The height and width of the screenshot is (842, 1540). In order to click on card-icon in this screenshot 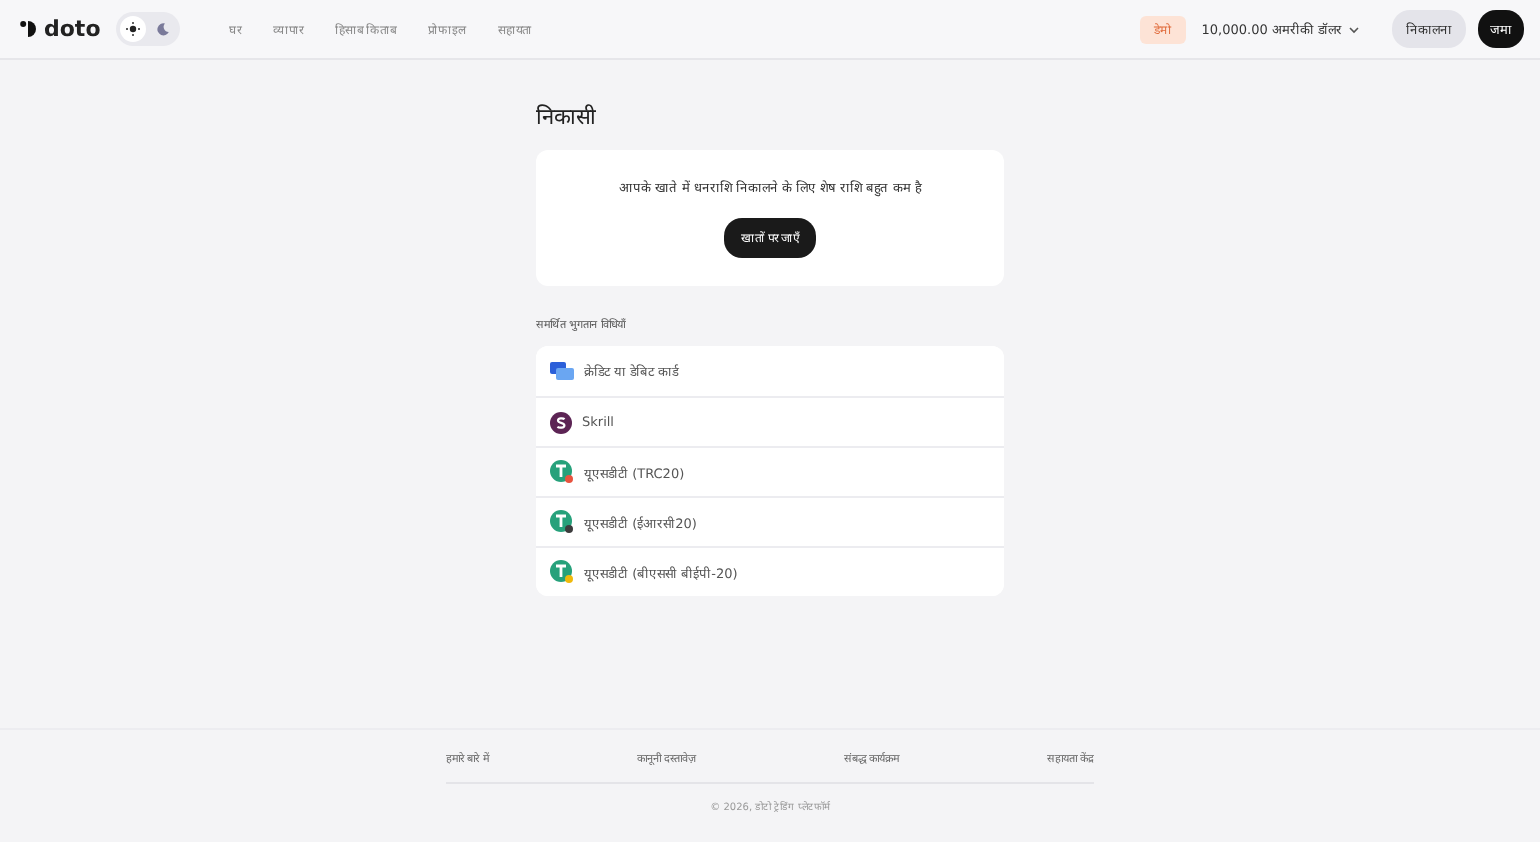, I will do `click(562, 371)`.